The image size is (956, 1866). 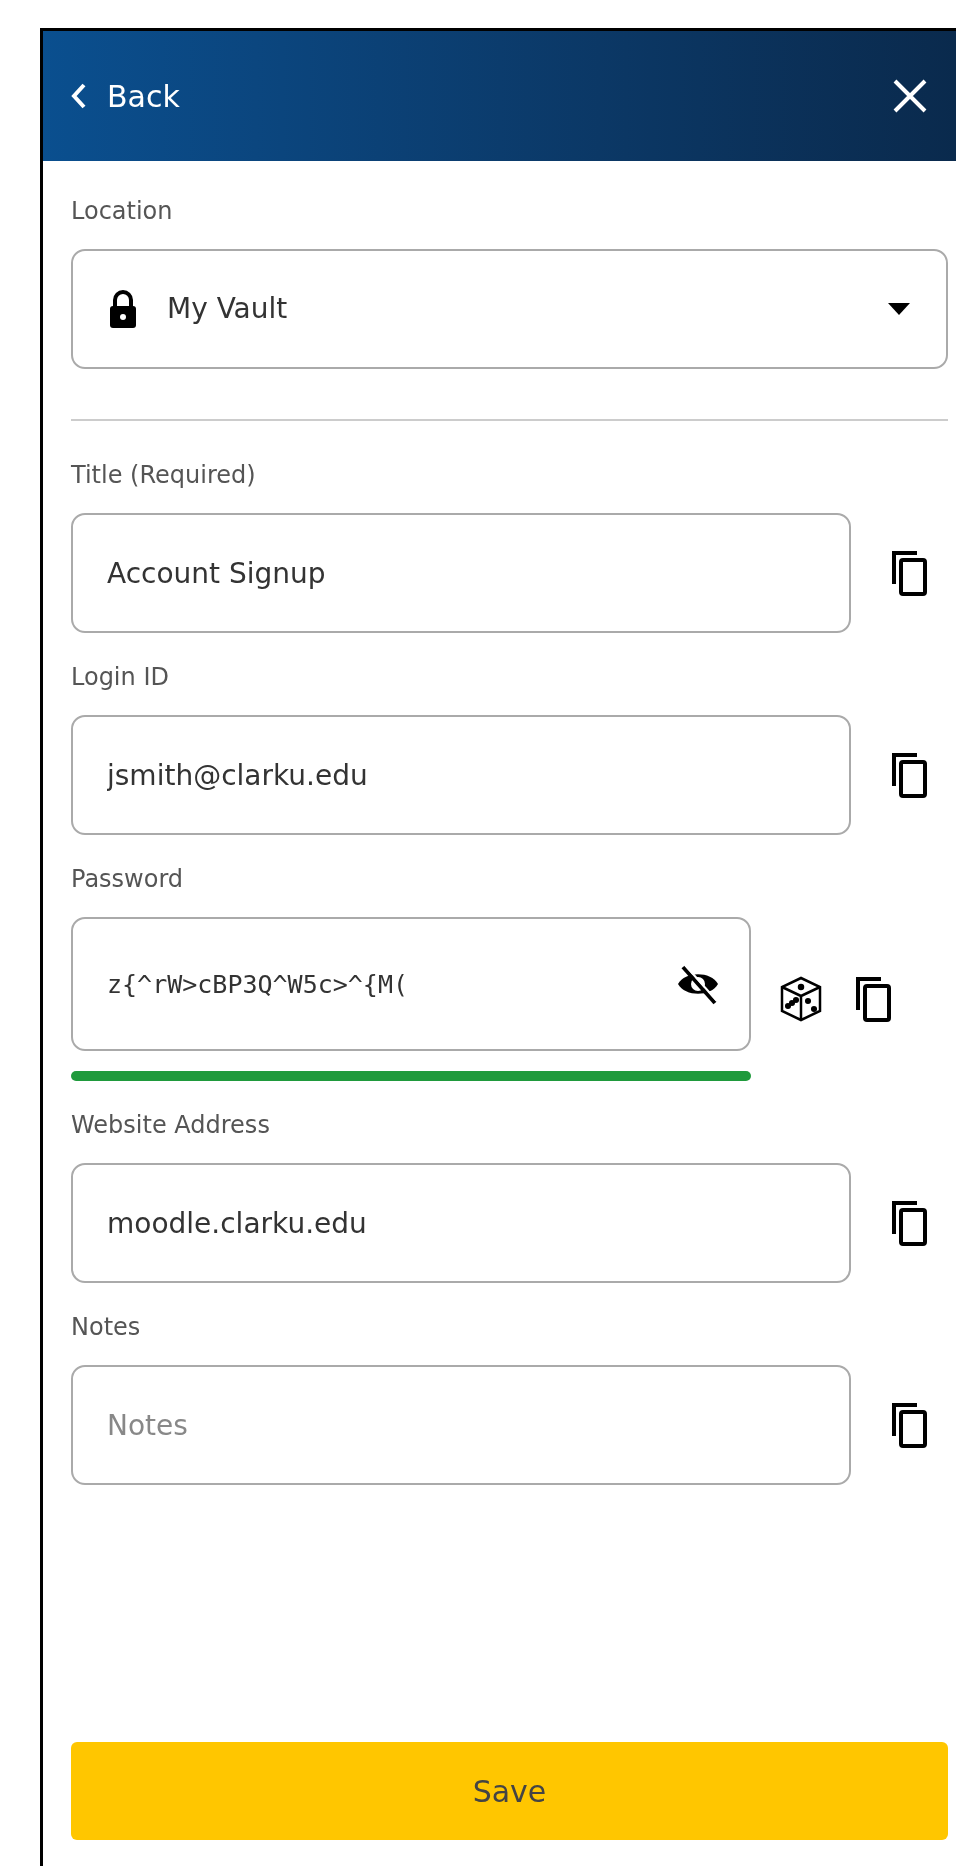 What do you see at coordinates (125, 96) in the screenshot?
I see `back-button: Back` at bounding box center [125, 96].